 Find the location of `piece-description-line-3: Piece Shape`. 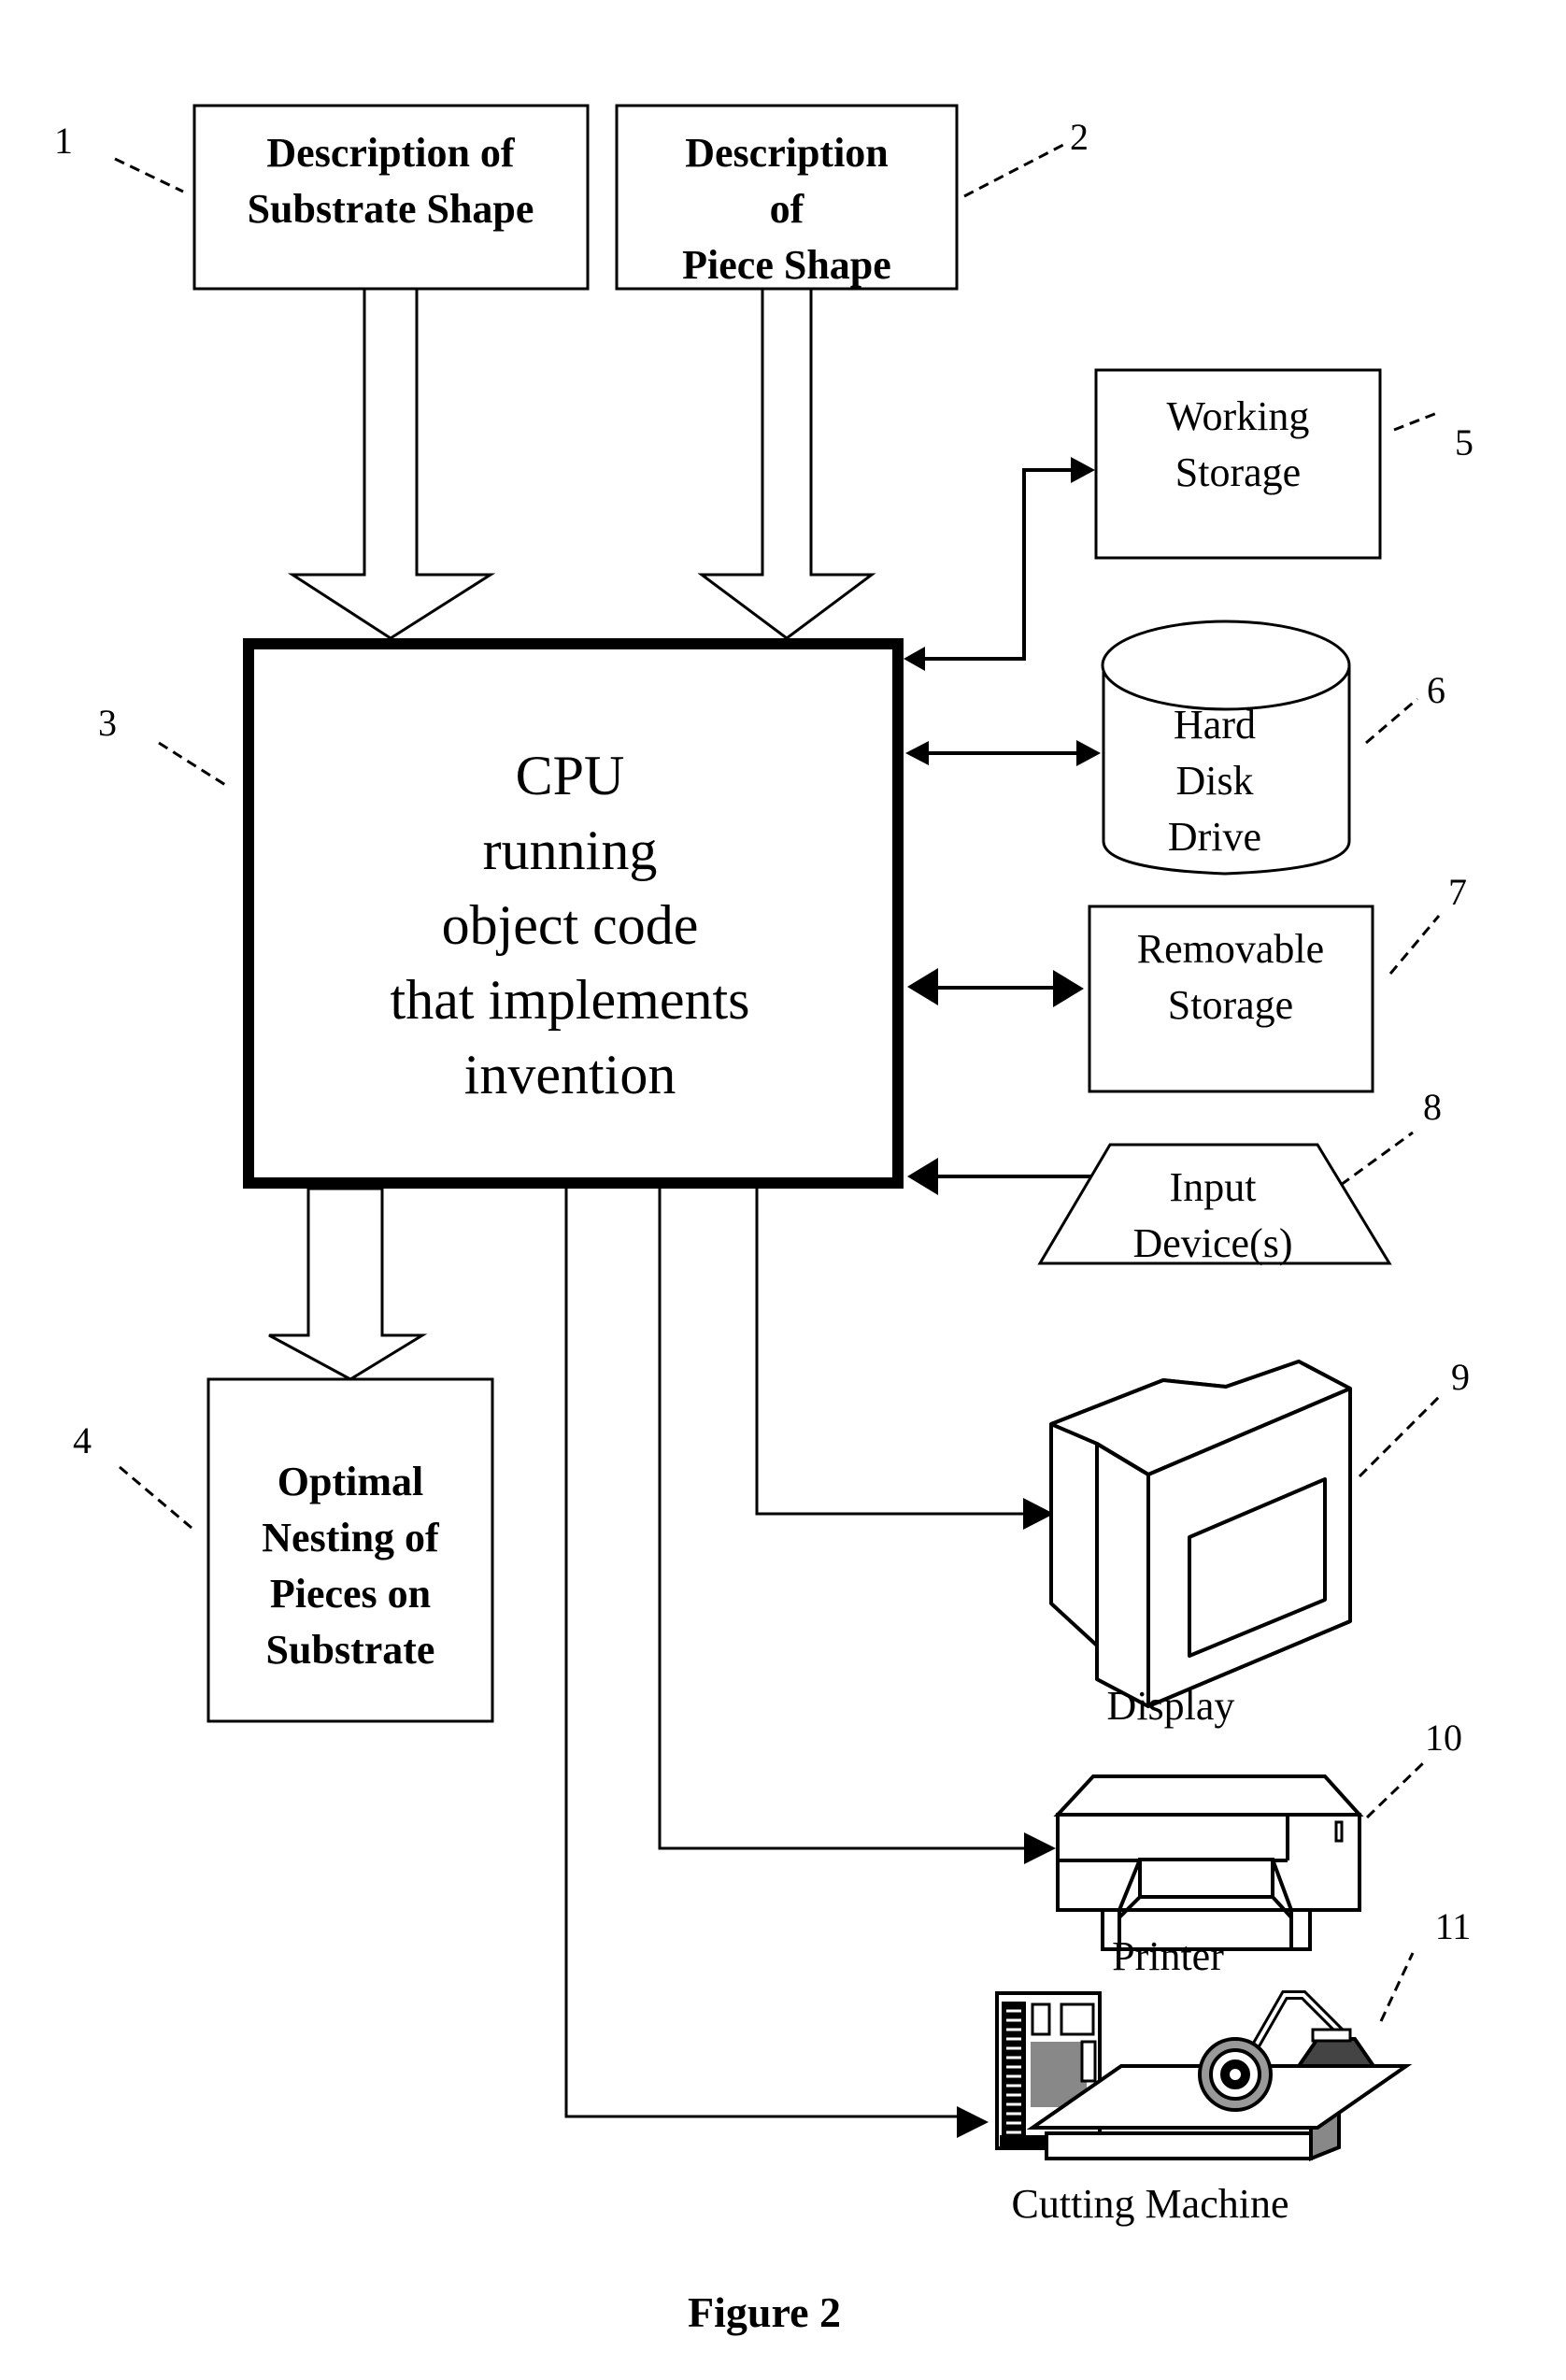

piece-description-line-3: Piece Shape is located at coordinates (787, 265).